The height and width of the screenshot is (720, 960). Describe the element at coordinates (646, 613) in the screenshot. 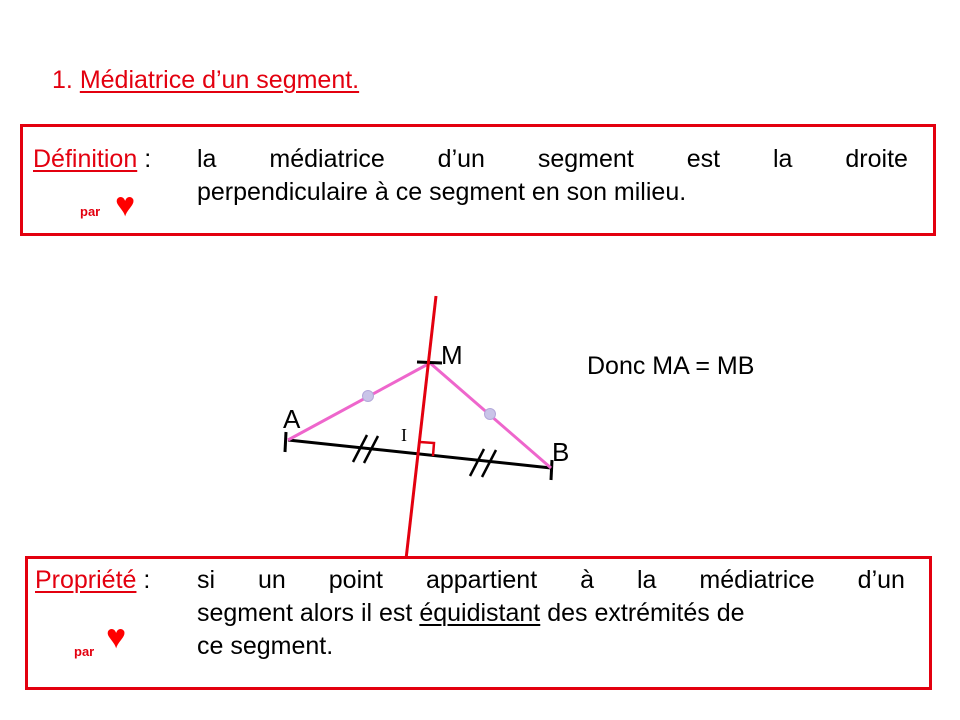

I see `text-fragment: des extrémités de` at that location.